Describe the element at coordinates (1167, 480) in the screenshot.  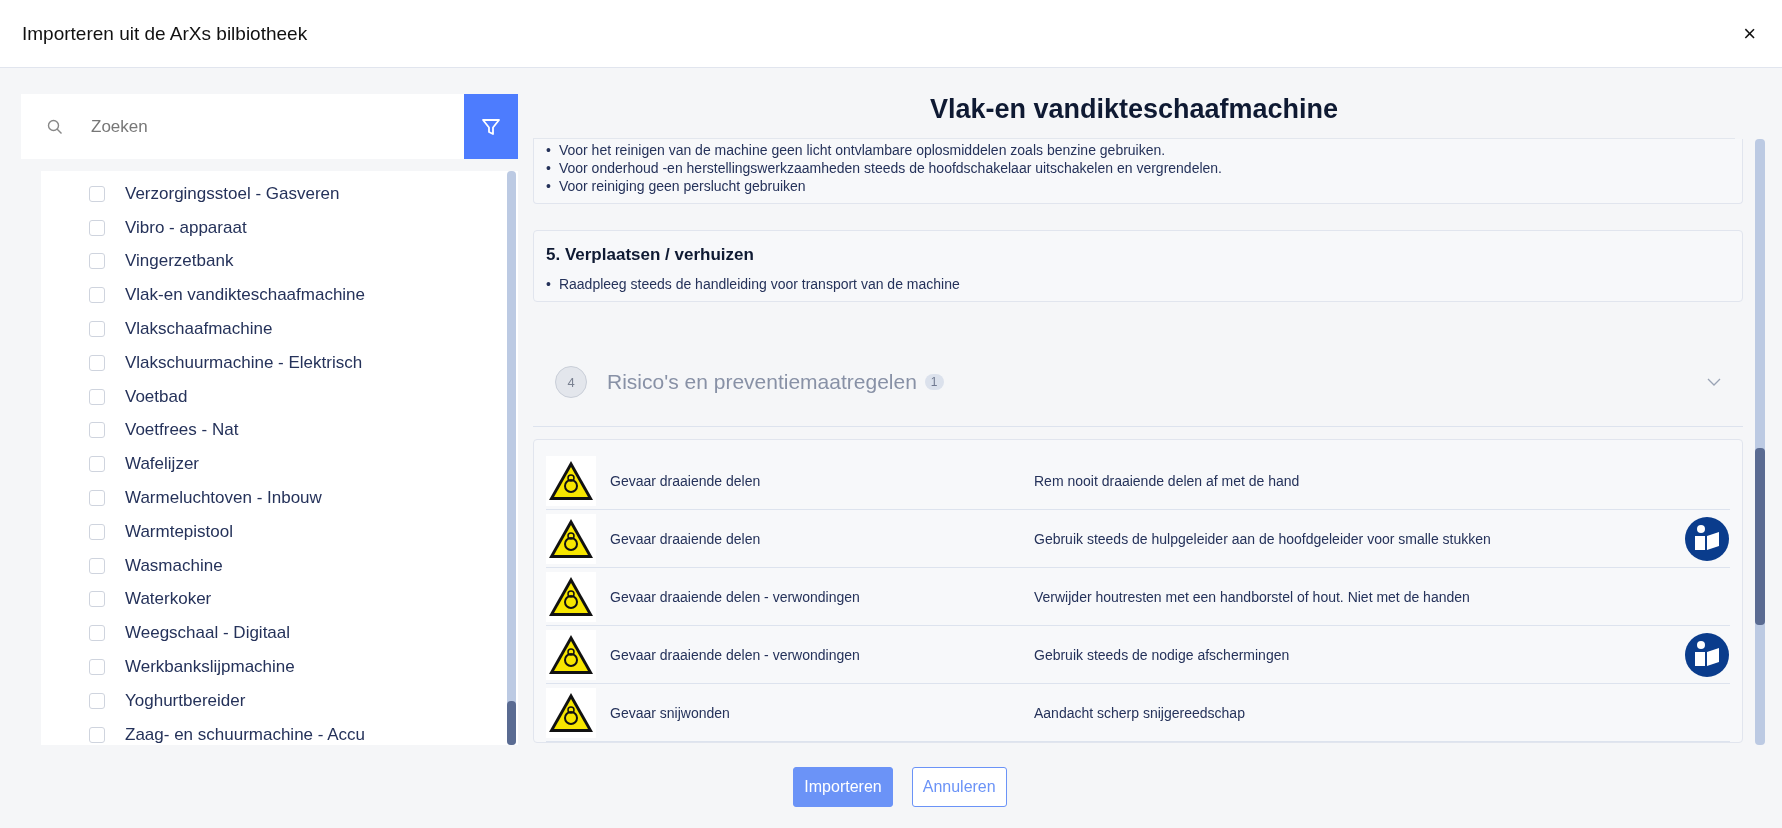
I see `measure-text: Rem nooit draaiende delen af met de hand` at that location.